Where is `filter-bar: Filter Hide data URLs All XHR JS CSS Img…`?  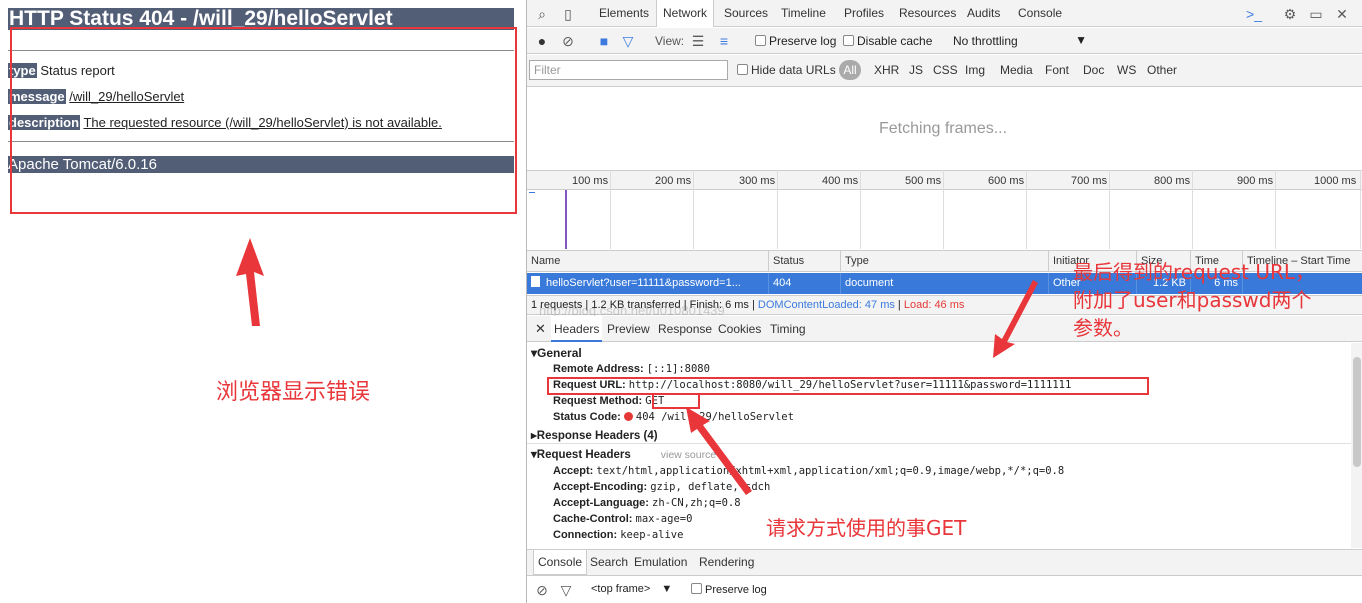 filter-bar: Filter Hide data URLs All XHR JS CSS Img… is located at coordinates (944, 71).